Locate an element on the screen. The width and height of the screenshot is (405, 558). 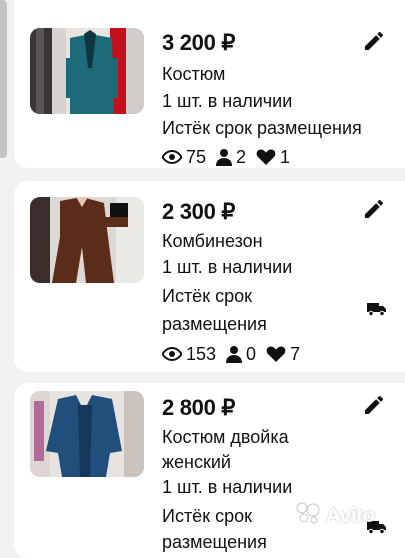
listing-price: 2 300 ₽ is located at coordinates (199, 211).